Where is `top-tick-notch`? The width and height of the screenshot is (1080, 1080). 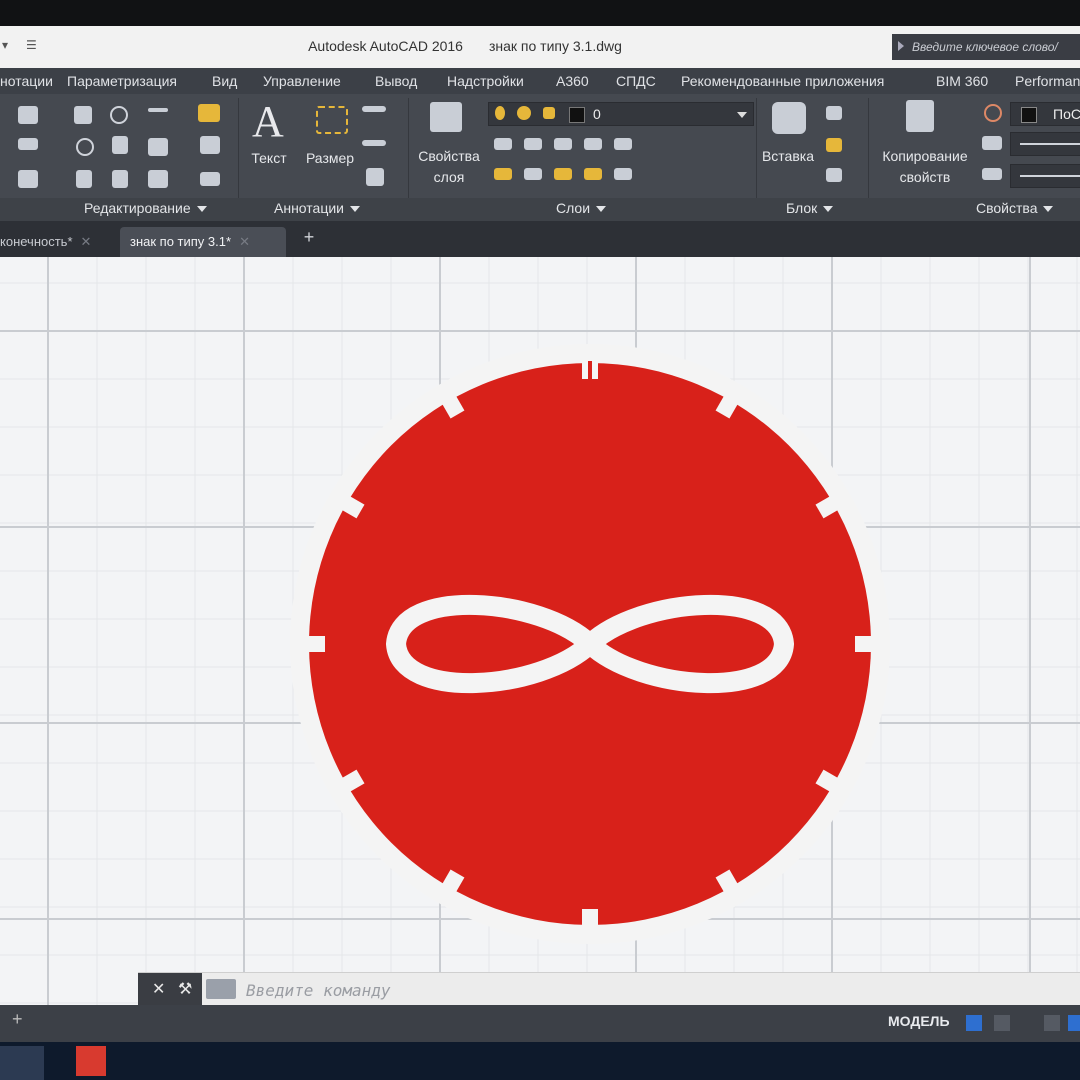 top-tick-notch is located at coordinates (590, 370).